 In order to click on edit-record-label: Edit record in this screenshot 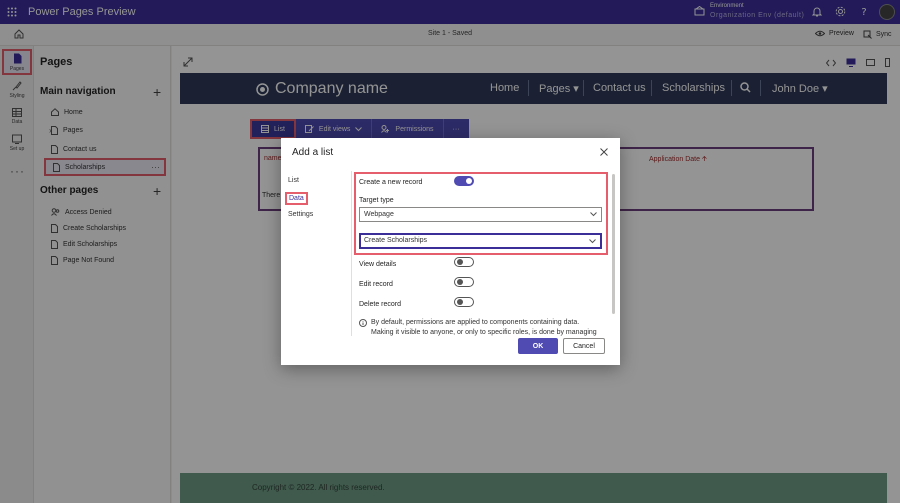, I will do `click(376, 284)`.